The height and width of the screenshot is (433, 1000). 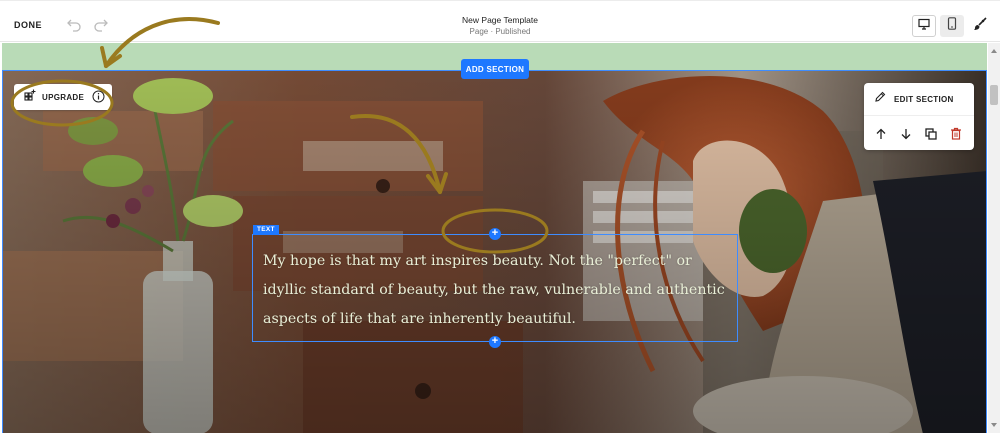 I want to click on mobile-view-button, so click(x=952, y=26).